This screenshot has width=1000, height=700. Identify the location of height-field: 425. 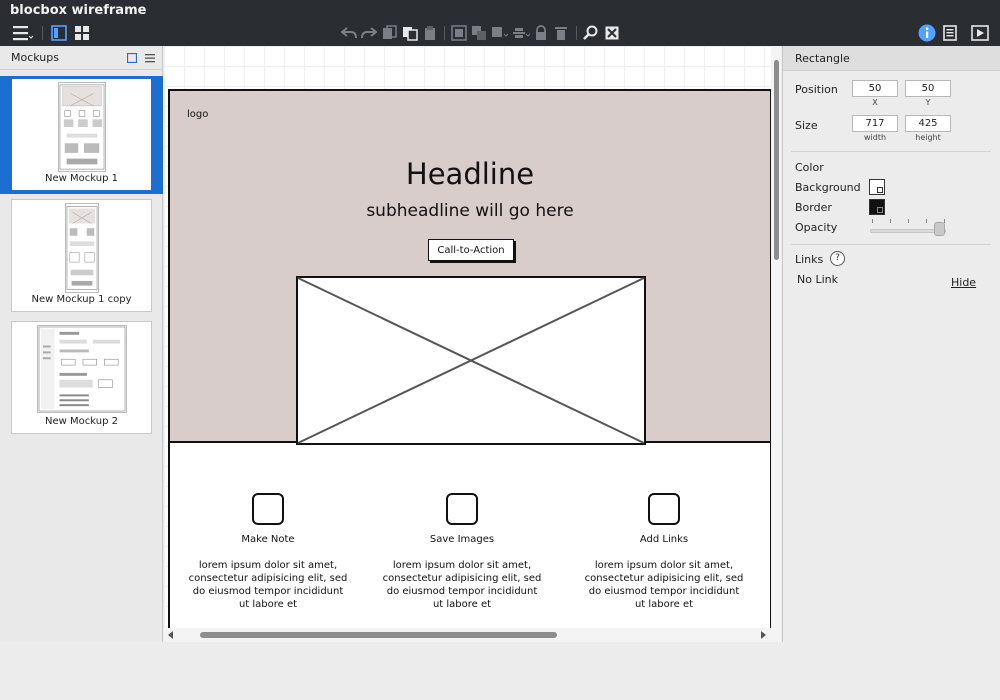
(928, 123).